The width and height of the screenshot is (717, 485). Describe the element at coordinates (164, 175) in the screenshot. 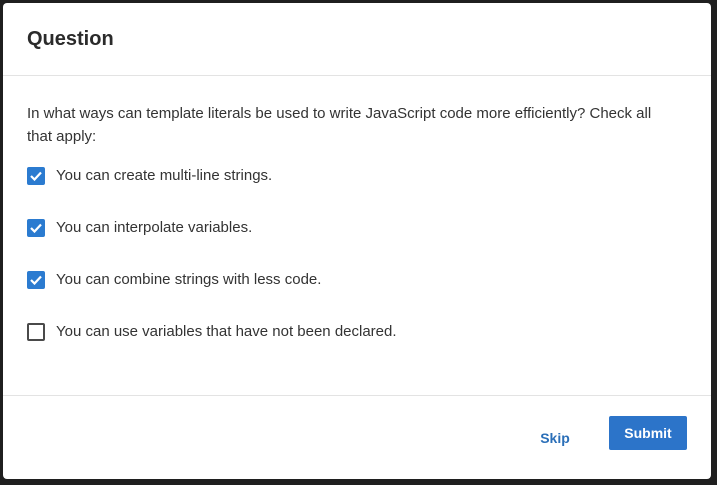

I see `option-label: You can create multi-line strings.` at that location.